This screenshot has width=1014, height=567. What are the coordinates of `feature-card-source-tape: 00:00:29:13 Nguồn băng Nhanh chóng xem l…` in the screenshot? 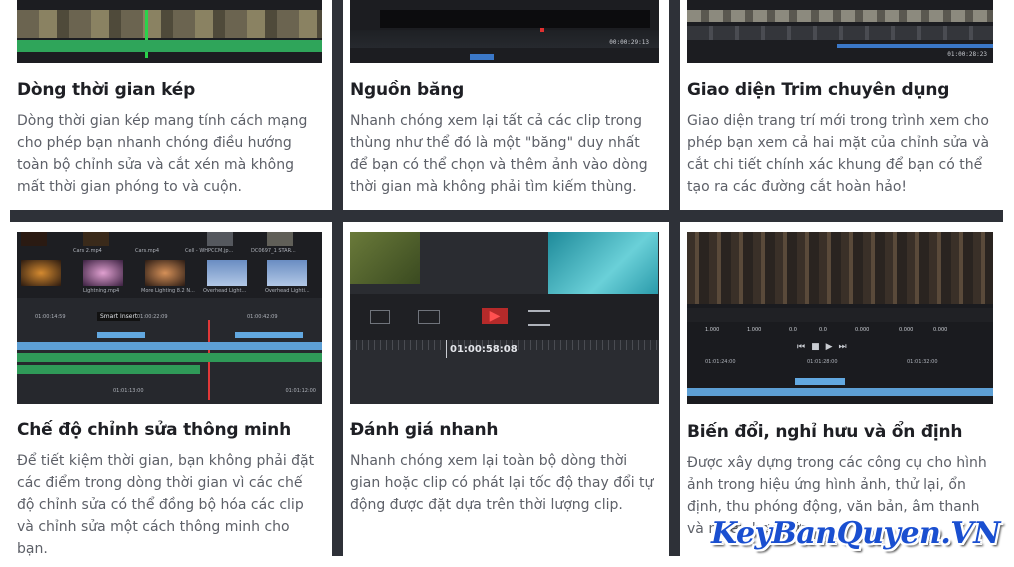 It's located at (506, 105).